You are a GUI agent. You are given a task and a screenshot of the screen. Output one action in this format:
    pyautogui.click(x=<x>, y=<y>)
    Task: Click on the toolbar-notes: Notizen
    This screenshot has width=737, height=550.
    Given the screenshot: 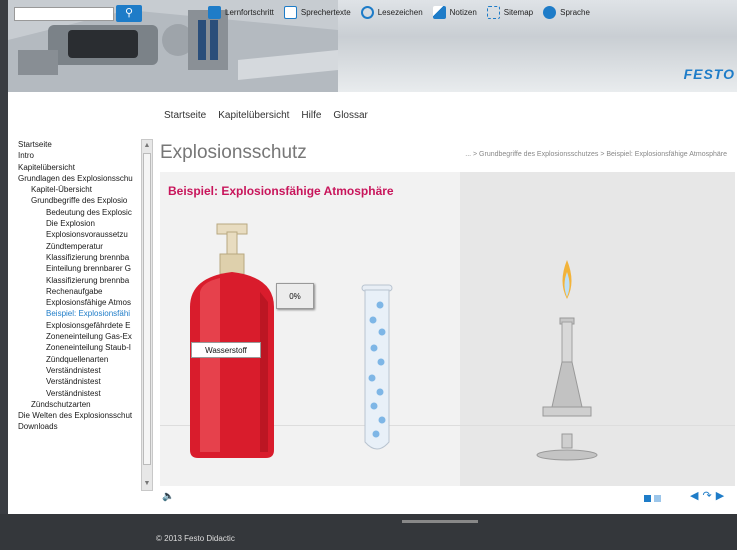 What is the action you would take?
    pyautogui.click(x=454, y=12)
    